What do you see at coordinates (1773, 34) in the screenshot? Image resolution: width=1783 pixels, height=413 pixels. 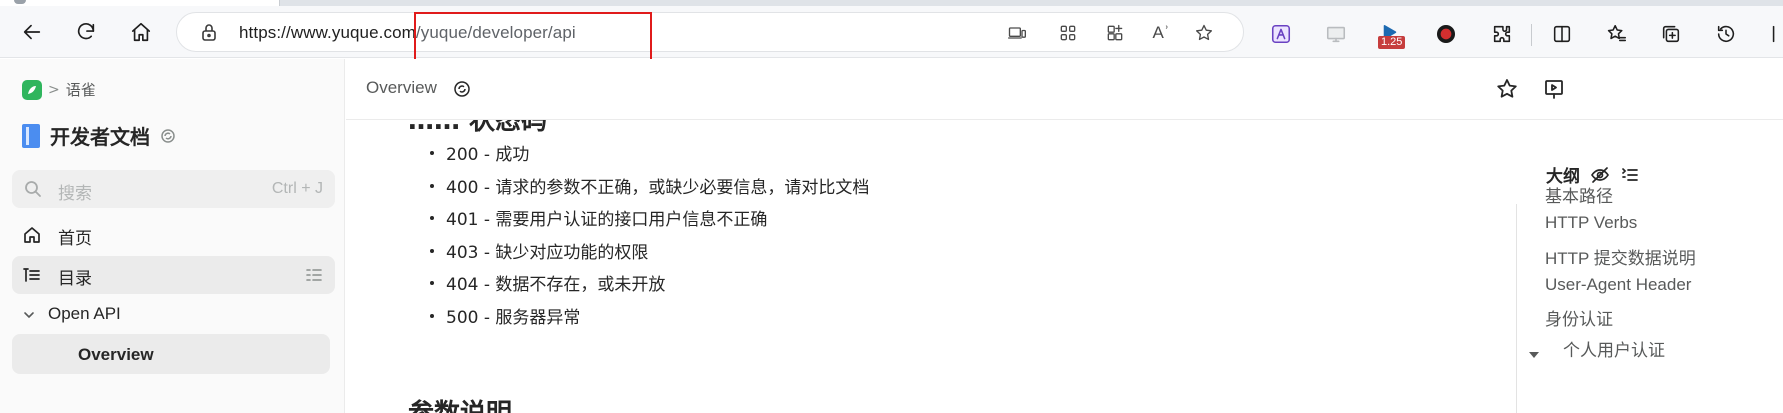 I see `more-icon` at bounding box center [1773, 34].